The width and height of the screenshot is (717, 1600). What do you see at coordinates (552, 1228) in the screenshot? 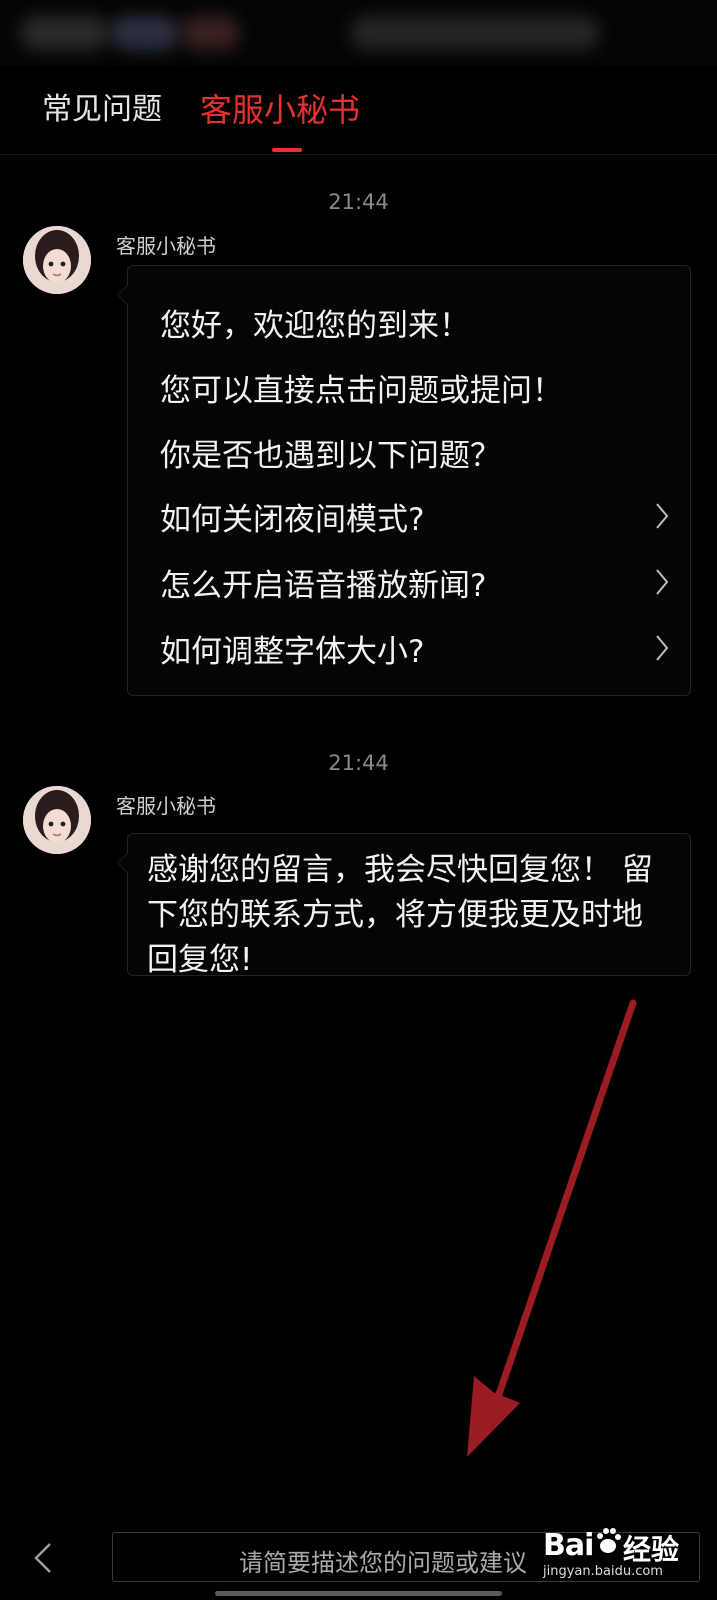
I see `annotation-arrow` at bounding box center [552, 1228].